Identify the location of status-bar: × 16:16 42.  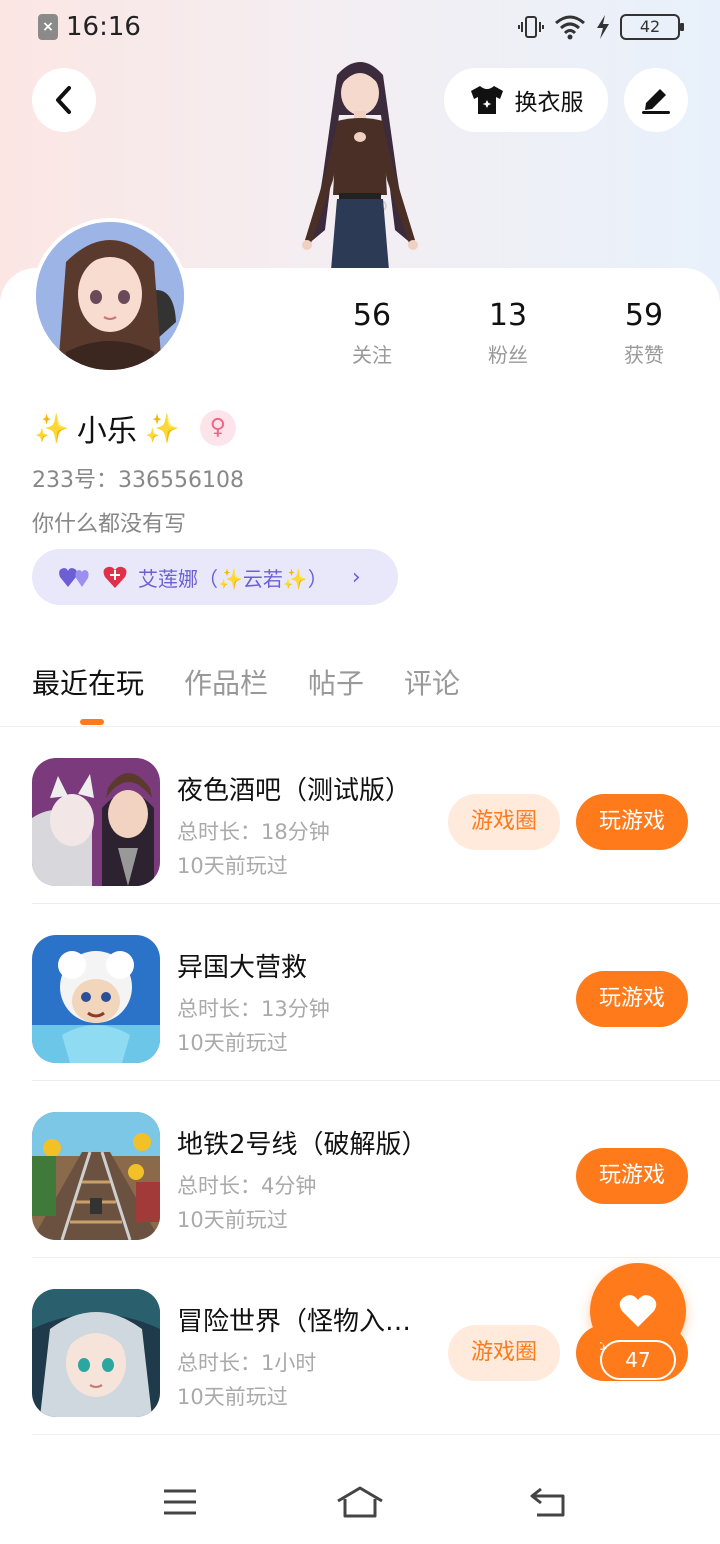
(360, 29).